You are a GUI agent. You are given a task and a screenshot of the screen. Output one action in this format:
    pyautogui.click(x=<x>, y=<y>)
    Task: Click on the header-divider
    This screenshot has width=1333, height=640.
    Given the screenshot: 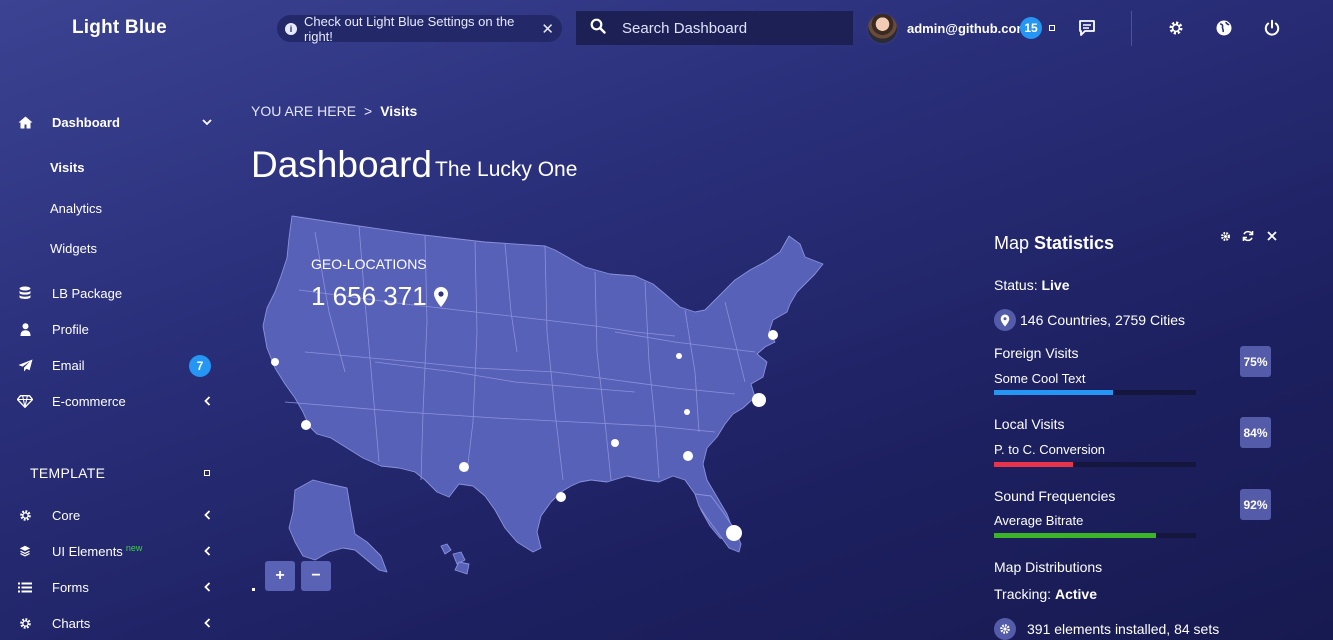 What is the action you would take?
    pyautogui.click(x=1131, y=28)
    